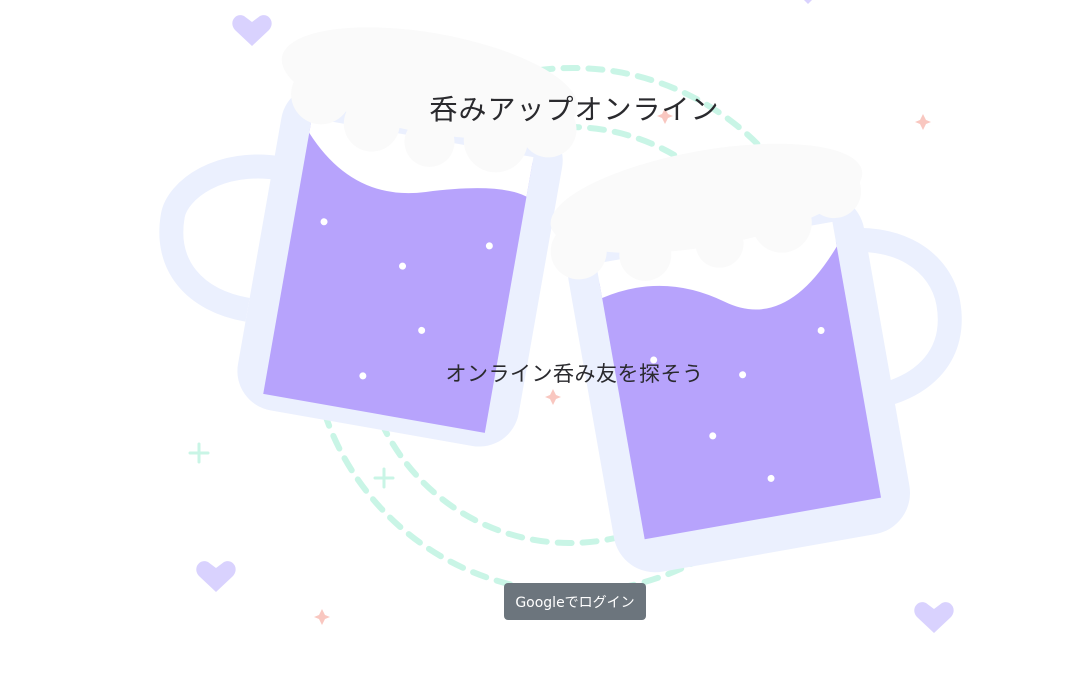 The height and width of the screenshot is (694, 1082). Describe the element at coordinates (574, 109) in the screenshot. I see `app-title: 呑みアップオンライン` at that location.